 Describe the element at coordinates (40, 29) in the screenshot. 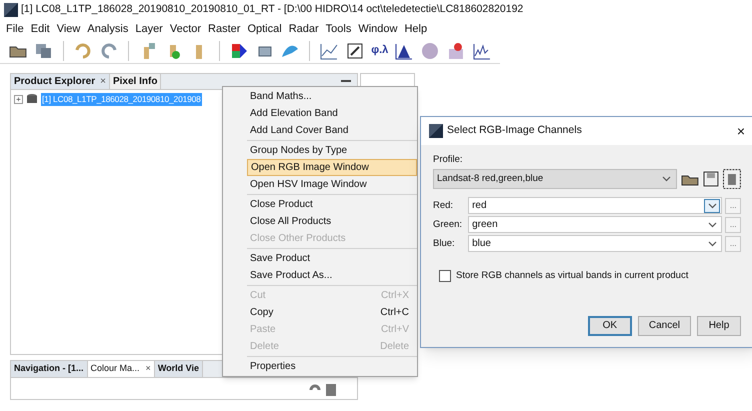

I see `menu-item: Edit` at that location.